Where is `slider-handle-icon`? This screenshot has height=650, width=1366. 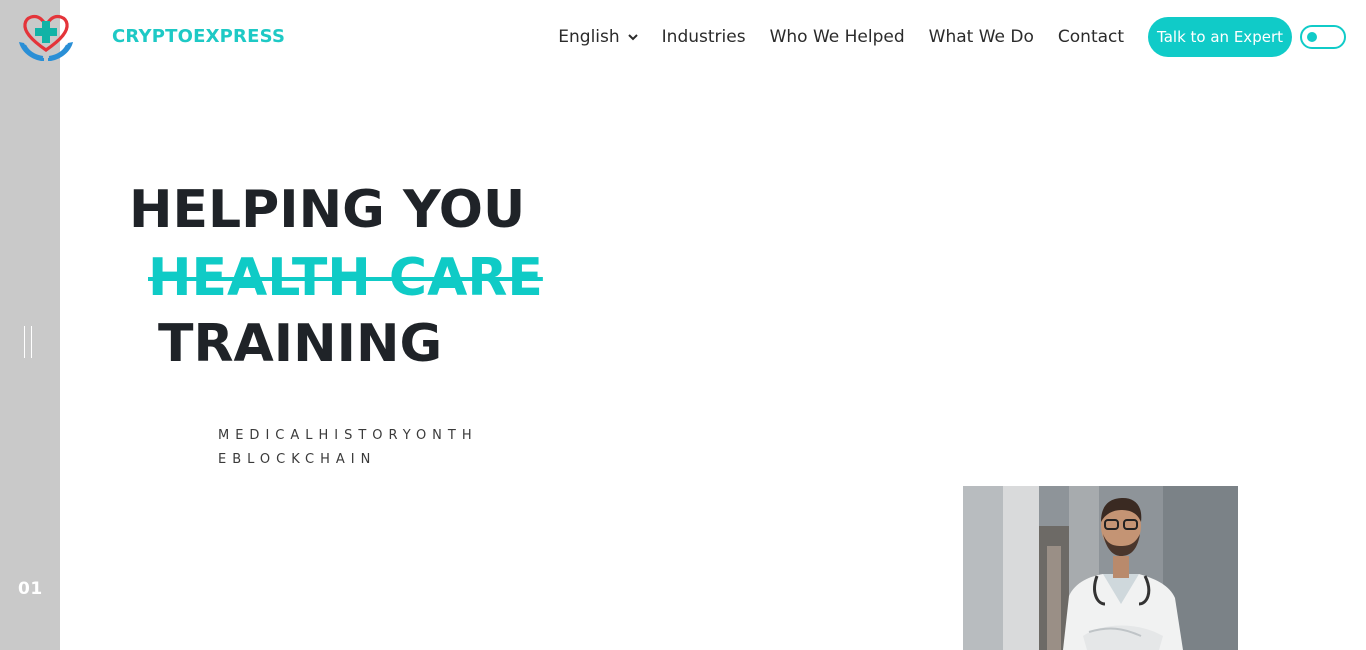
slider-handle-icon is located at coordinates (29, 342).